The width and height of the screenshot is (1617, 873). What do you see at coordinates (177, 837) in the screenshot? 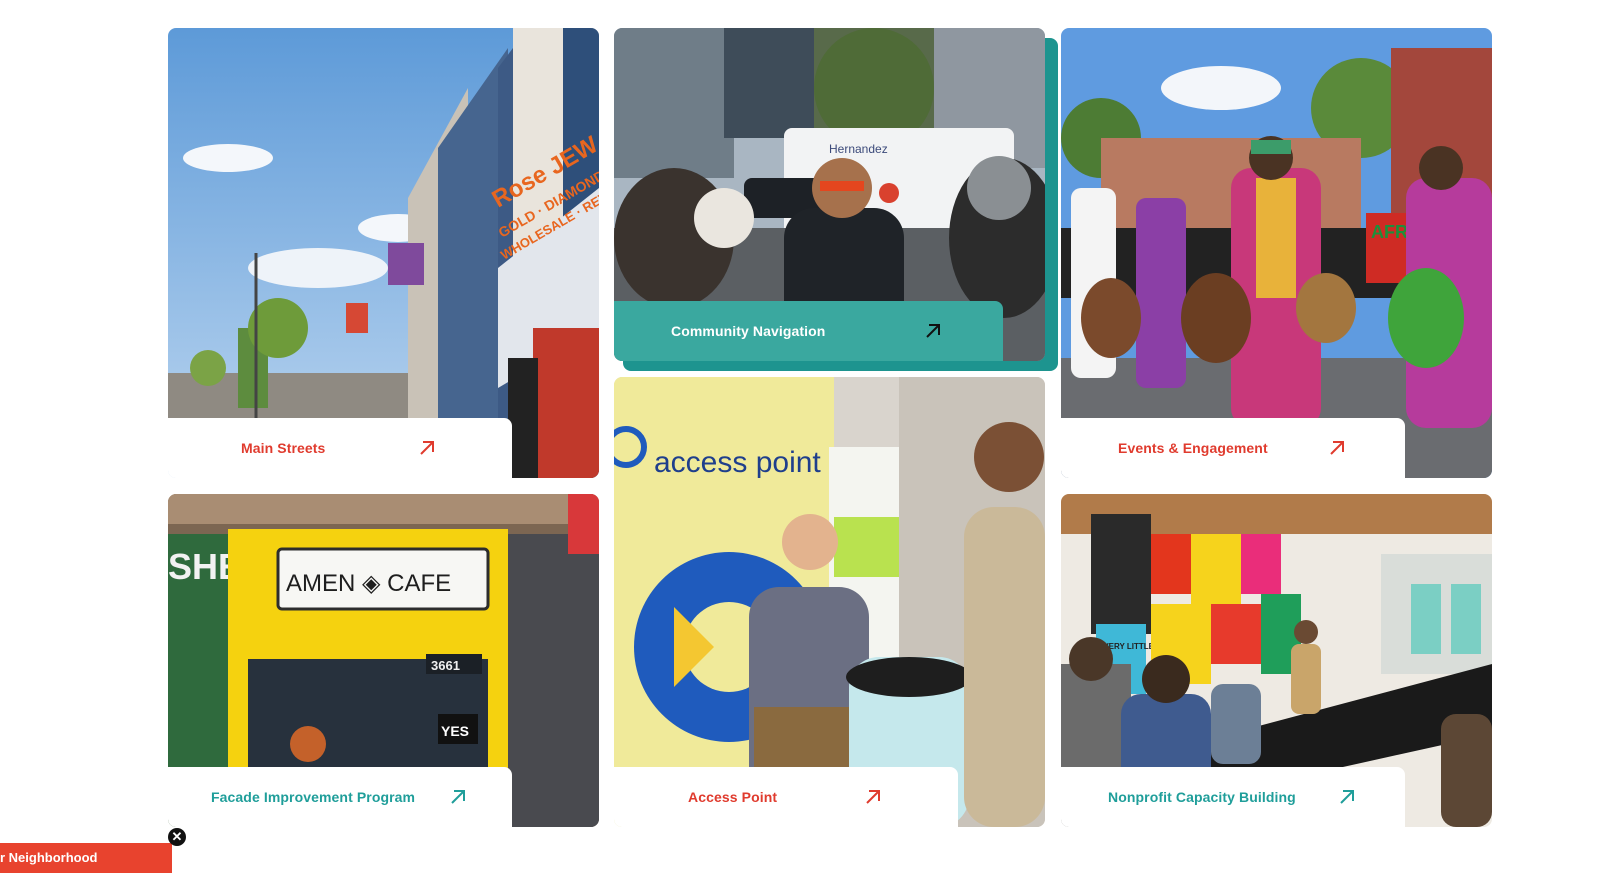
I see `close-icon: ✕` at bounding box center [177, 837].